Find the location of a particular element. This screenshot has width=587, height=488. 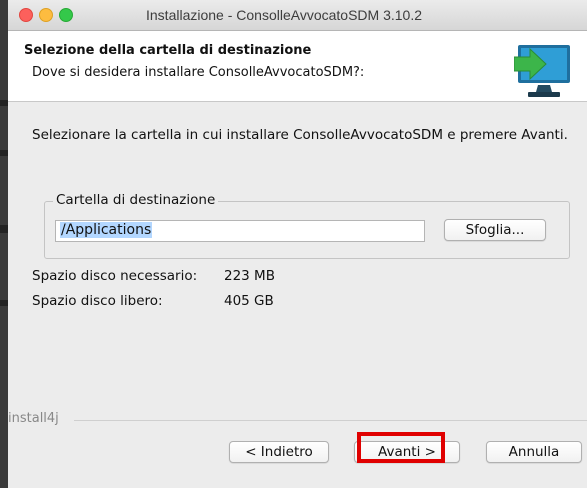

destination-path-input: /Applications is located at coordinates (240, 231).